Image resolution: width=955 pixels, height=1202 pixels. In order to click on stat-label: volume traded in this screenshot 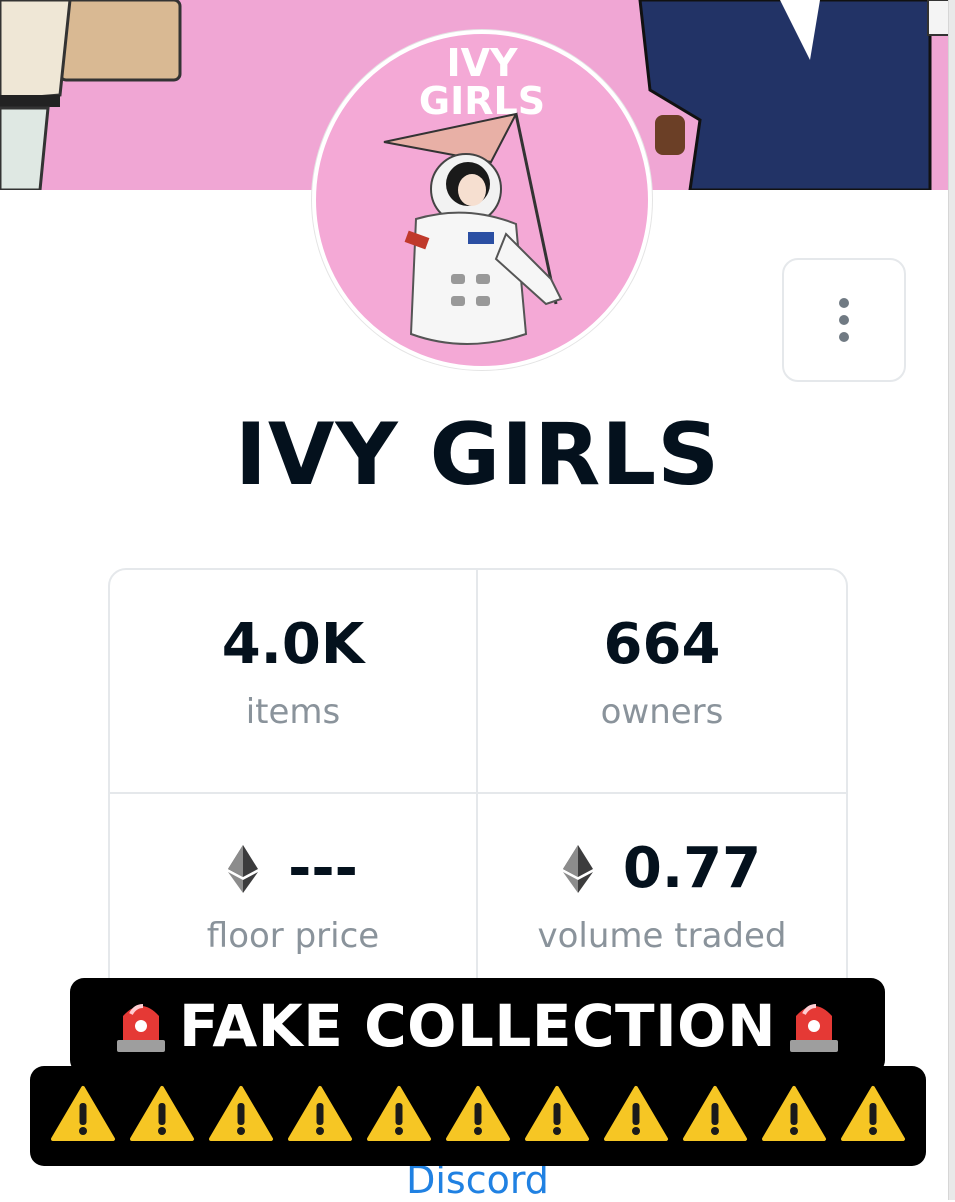, I will do `click(662, 936)`.